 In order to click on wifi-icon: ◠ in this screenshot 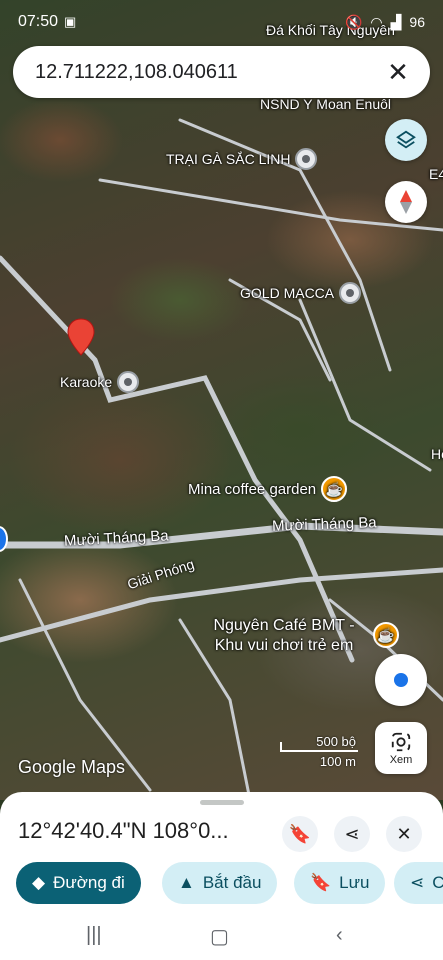, I will do `click(376, 21)`.